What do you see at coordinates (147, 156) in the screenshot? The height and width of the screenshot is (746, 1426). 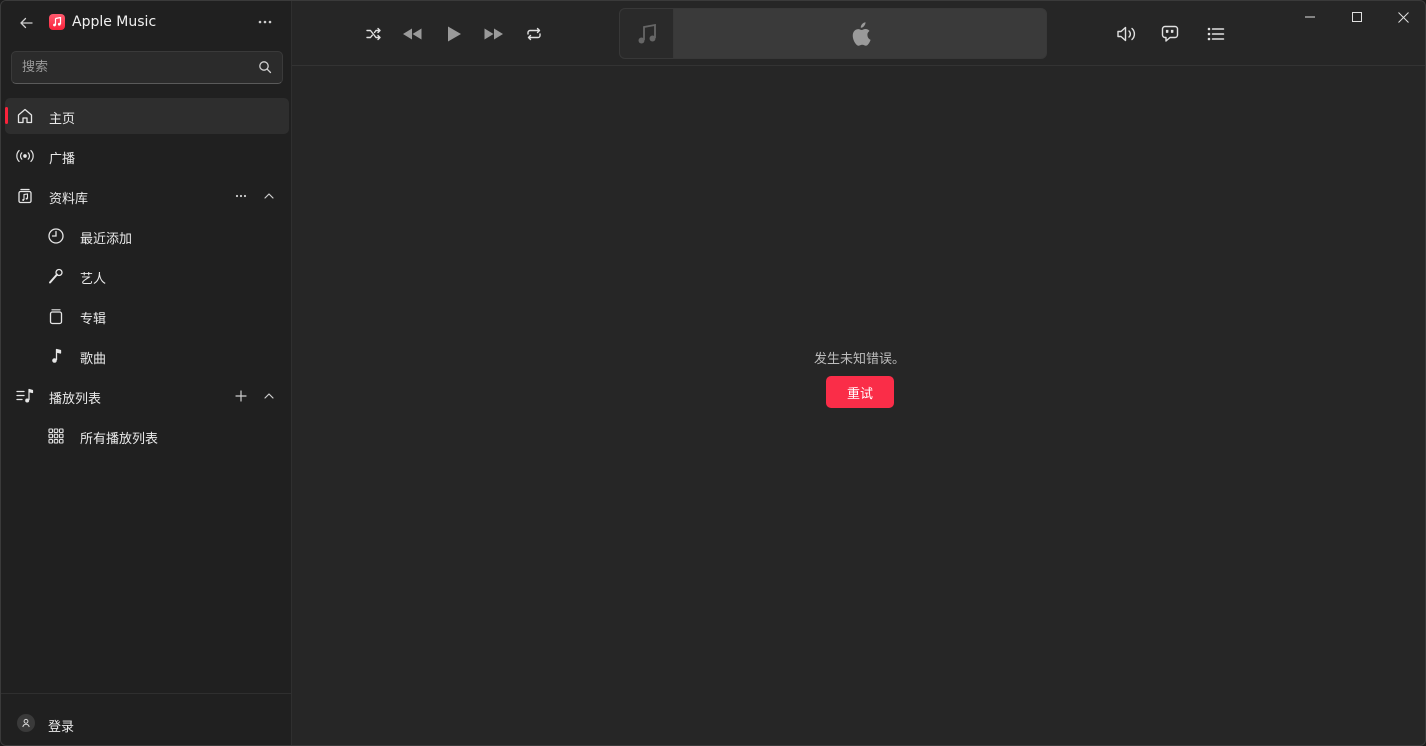 I see `sidebar-item-radio: 广播` at bounding box center [147, 156].